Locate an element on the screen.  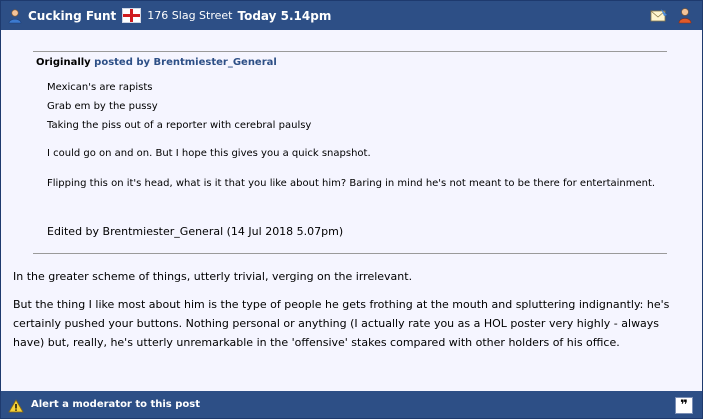
quote-icon: ❞ is located at coordinates (684, 405).